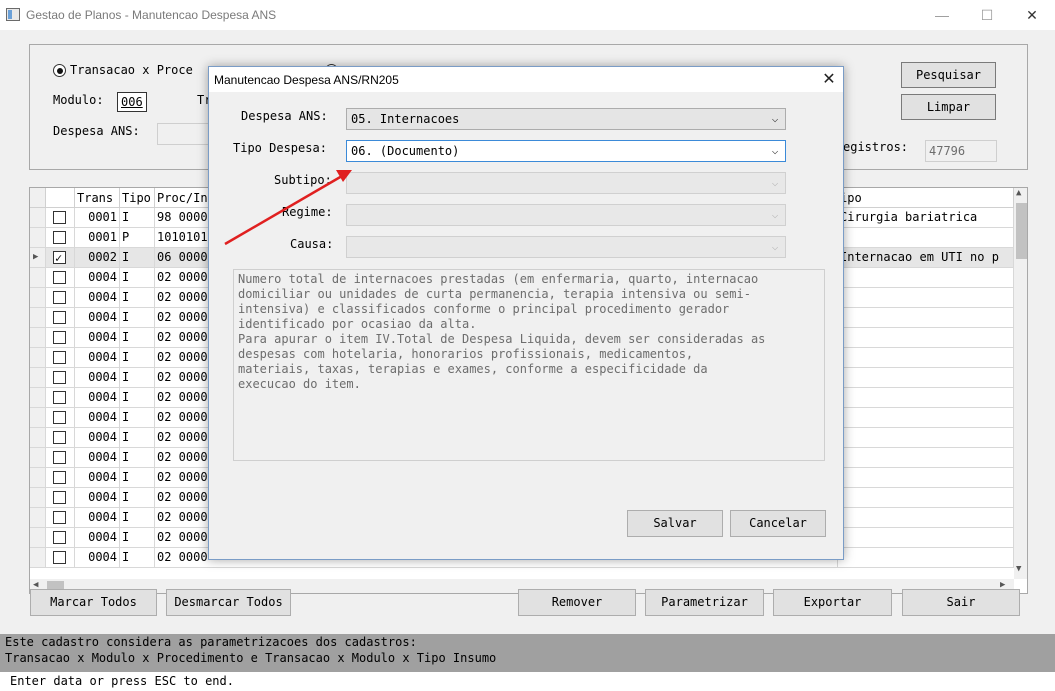 The height and width of the screenshot is (691, 1055). What do you see at coordinates (832, 602) in the screenshot?
I see `exportar-button: Exportar` at bounding box center [832, 602].